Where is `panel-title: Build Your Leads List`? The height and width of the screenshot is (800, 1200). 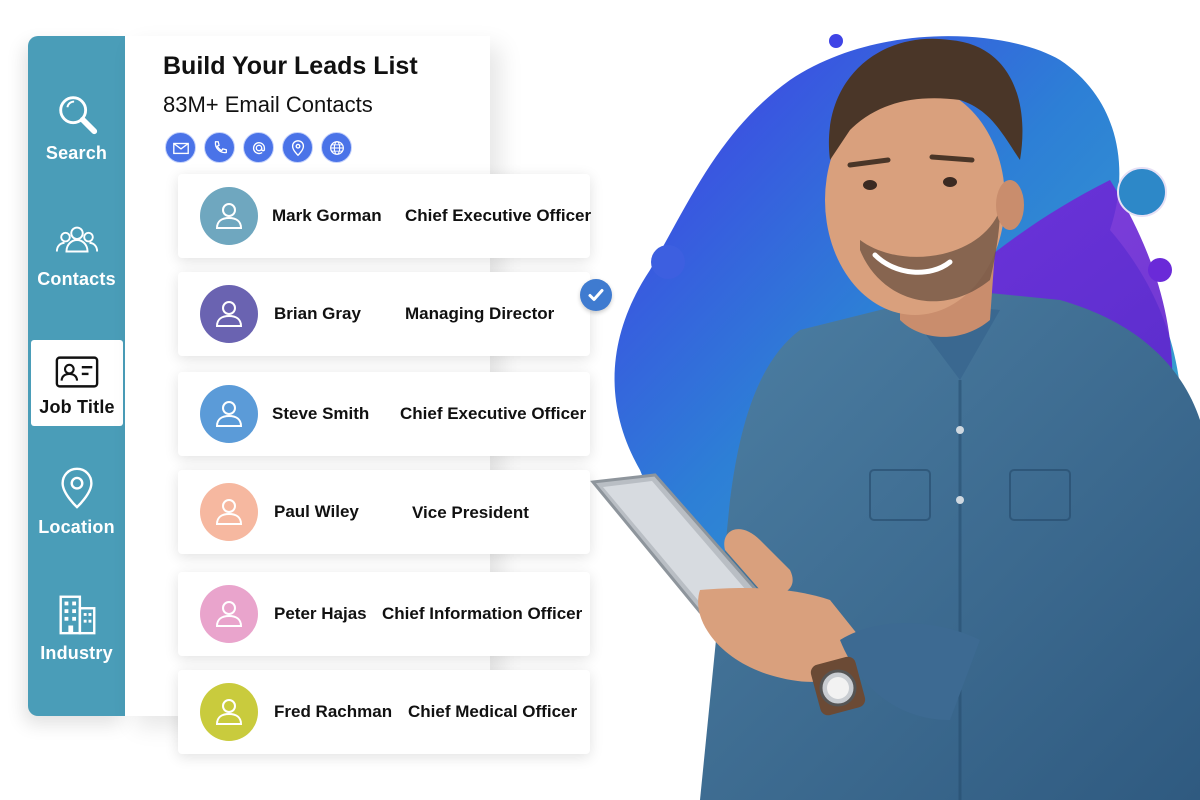
panel-title: Build Your Leads List is located at coordinates (290, 66).